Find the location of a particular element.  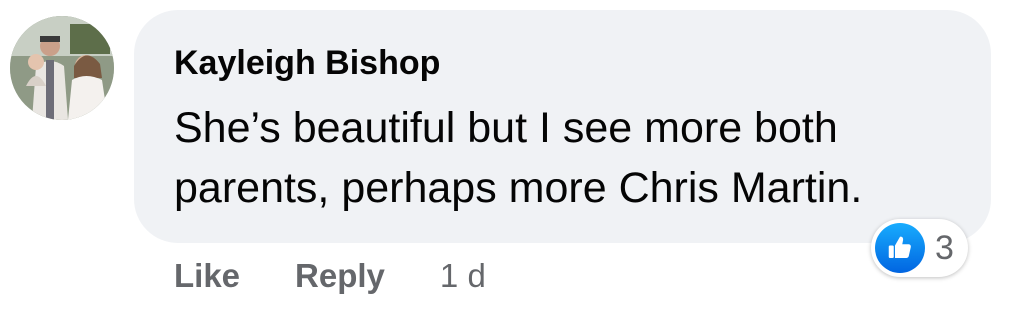

comment-timestamp: 1 d is located at coordinates (463, 276).